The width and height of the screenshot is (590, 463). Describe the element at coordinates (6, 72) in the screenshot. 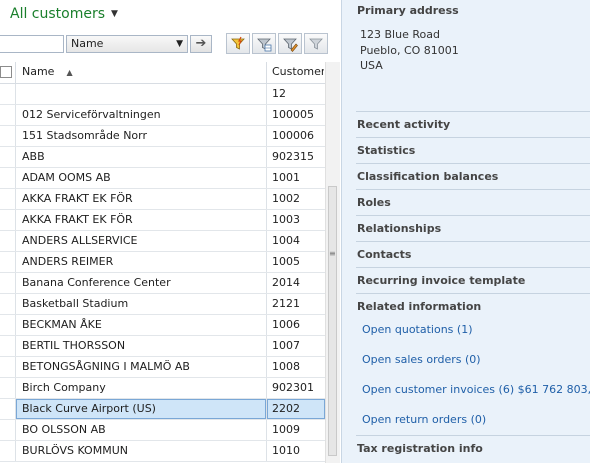

I see `select-all-checkbox` at that location.